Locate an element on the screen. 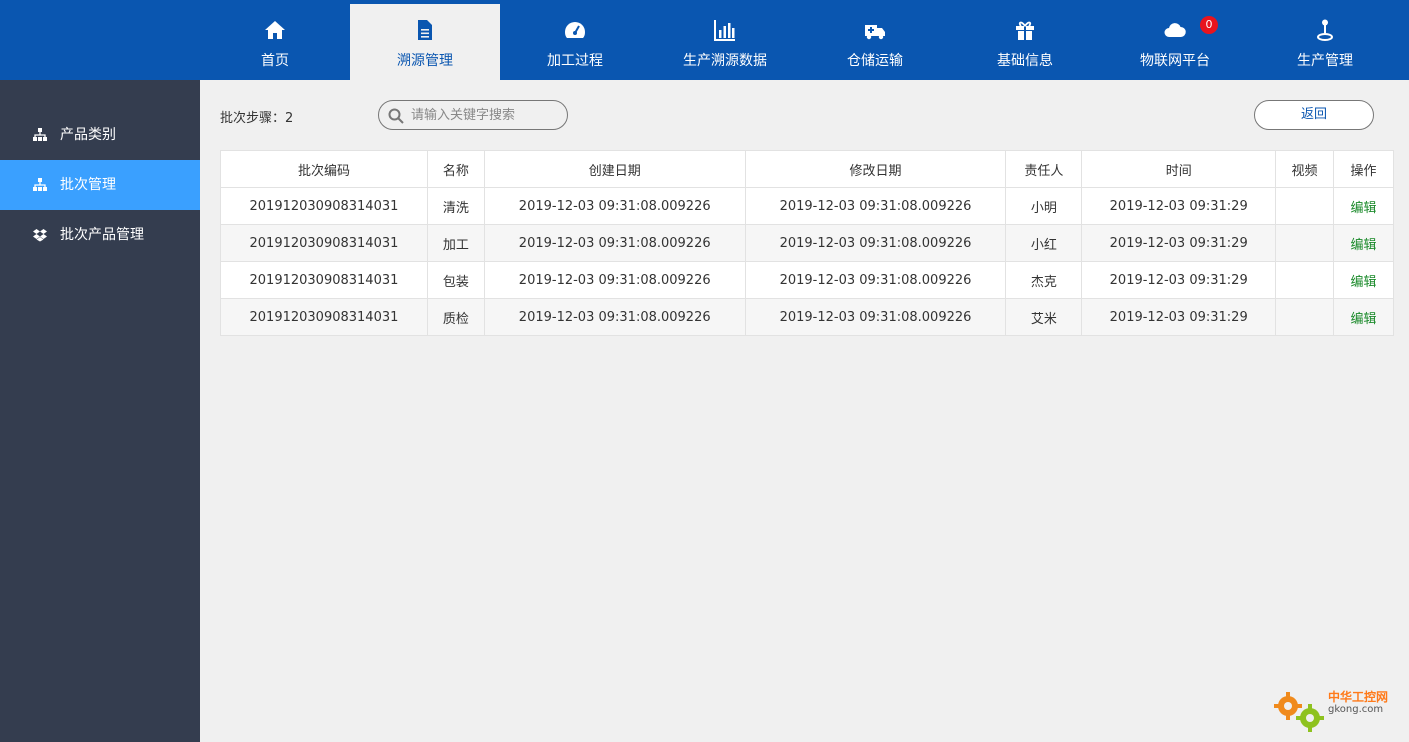 Image resolution: width=1409 pixels, height=742 pixels. nav-item-basic-info: 基础信息 is located at coordinates (1025, 40).